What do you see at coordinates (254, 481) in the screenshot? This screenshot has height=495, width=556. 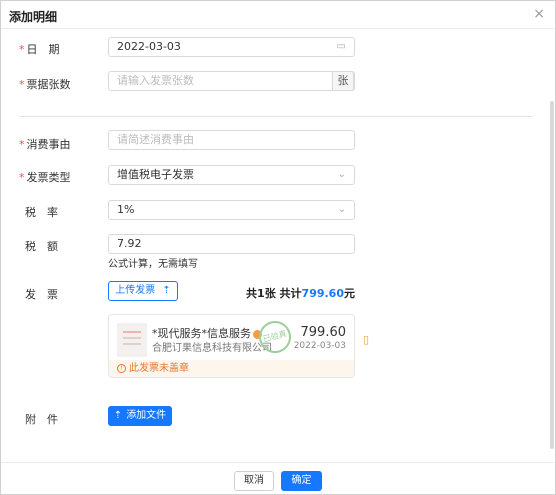 I see `cancel-button: 取消` at bounding box center [254, 481].